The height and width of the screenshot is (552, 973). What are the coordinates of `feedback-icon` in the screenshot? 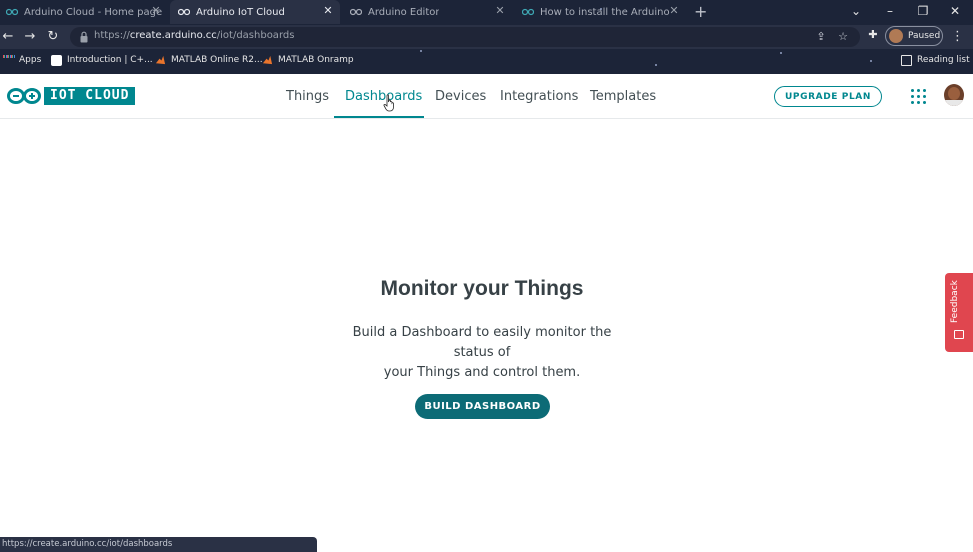 It's located at (959, 334).